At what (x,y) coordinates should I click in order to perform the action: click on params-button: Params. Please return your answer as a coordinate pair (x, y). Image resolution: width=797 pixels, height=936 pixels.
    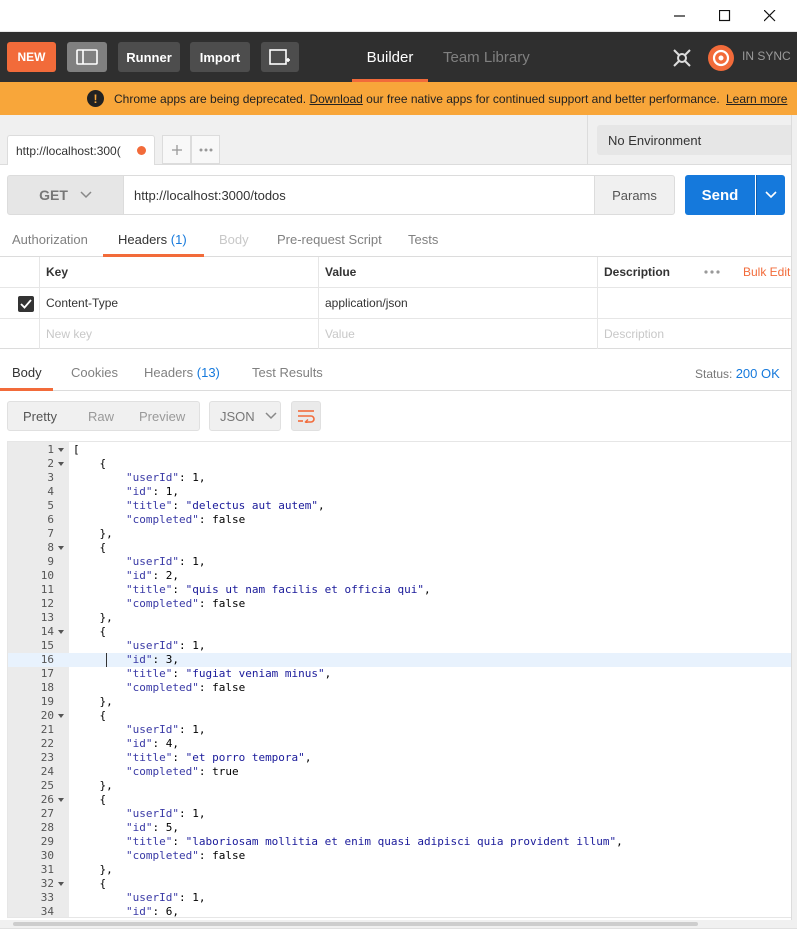
    Looking at the image, I should click on (634, 195).